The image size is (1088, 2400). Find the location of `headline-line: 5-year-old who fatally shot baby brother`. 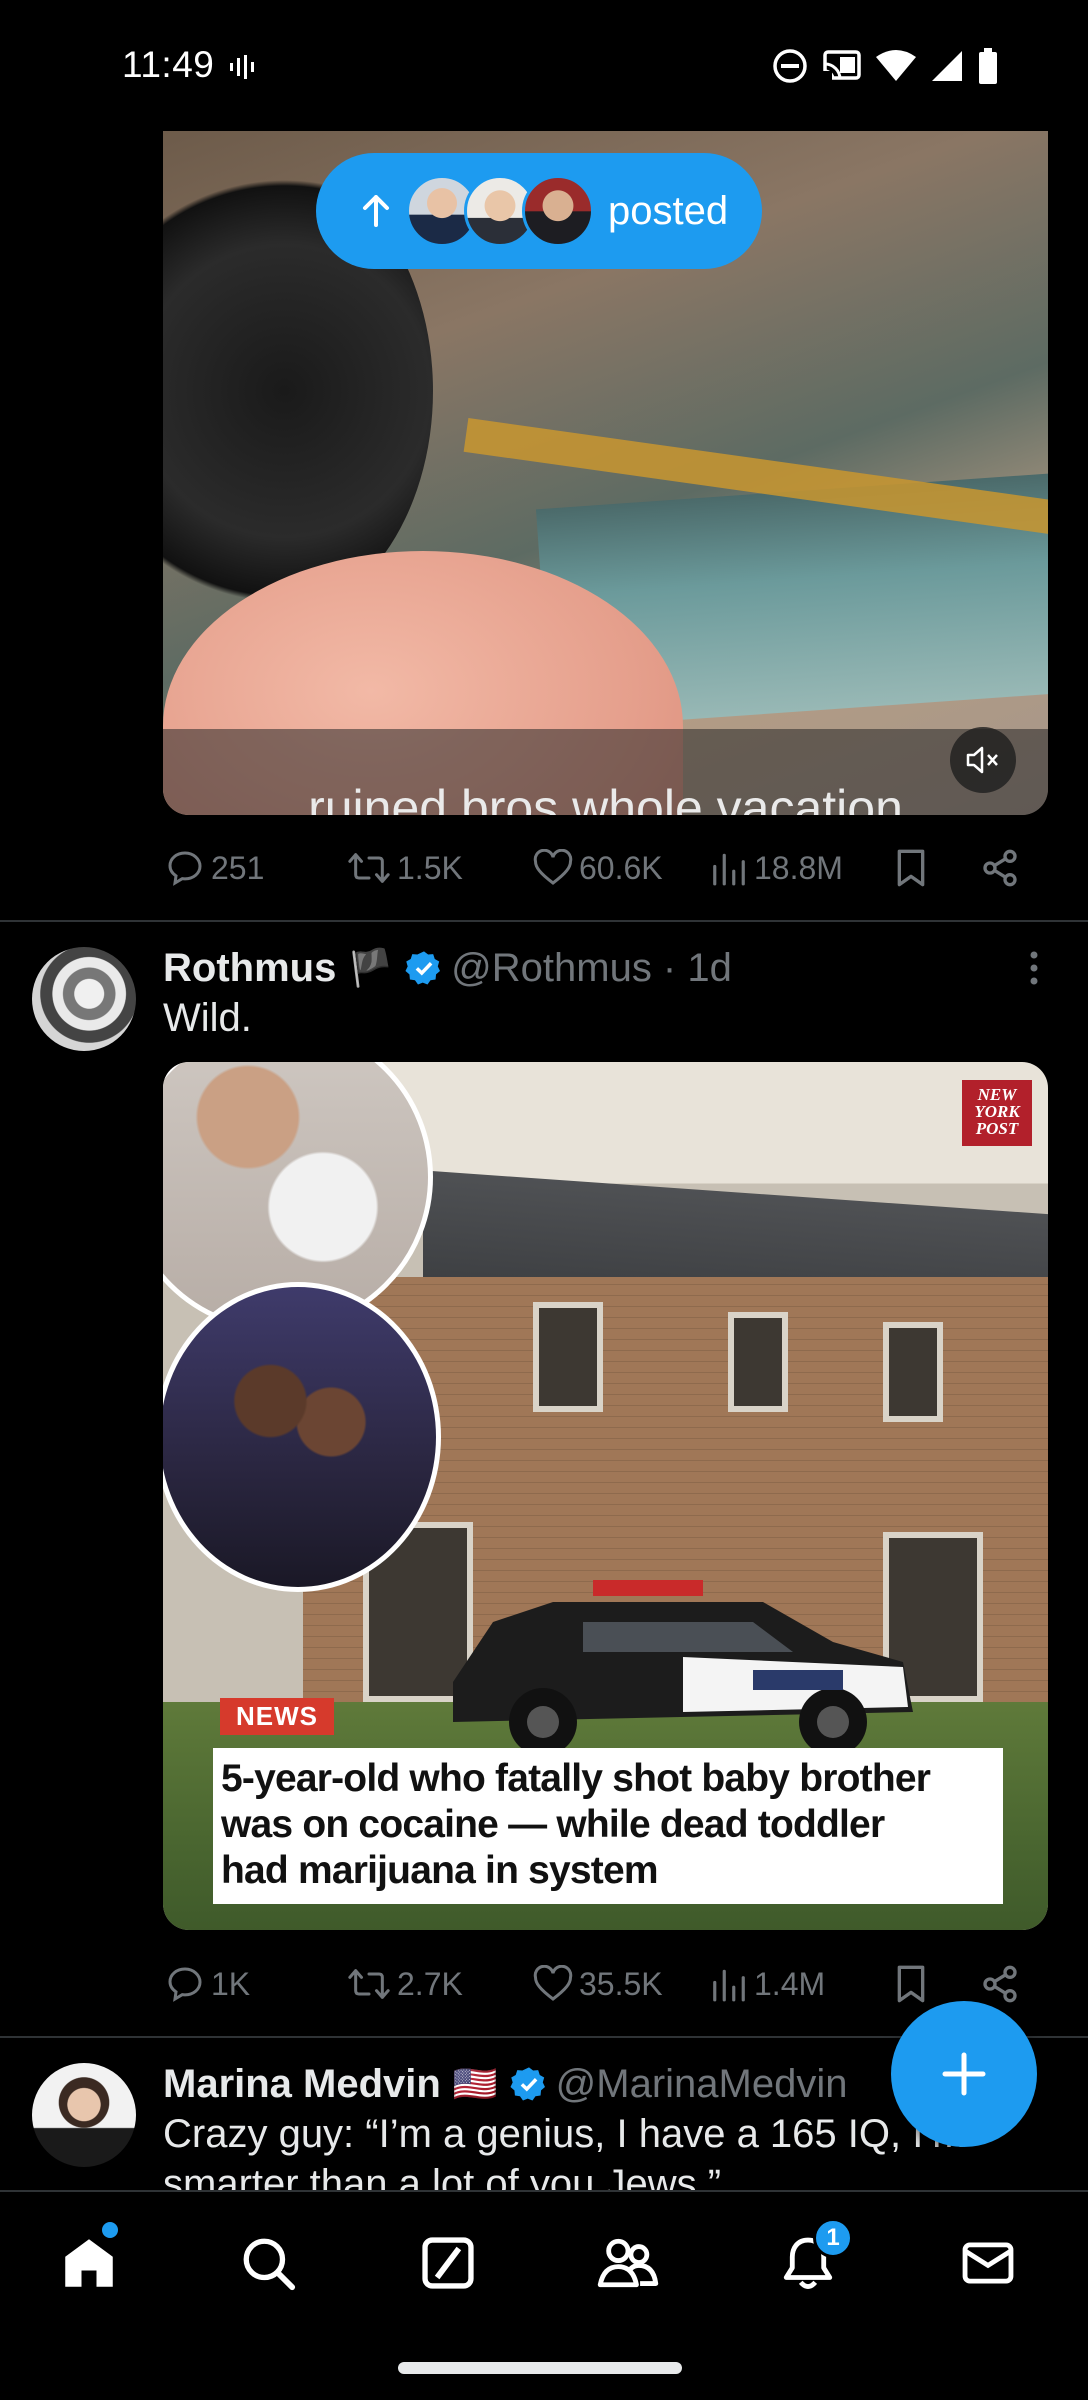

headline-line: 5-year-old who fatally shot baby brother is located at coordinates (576, 1778).